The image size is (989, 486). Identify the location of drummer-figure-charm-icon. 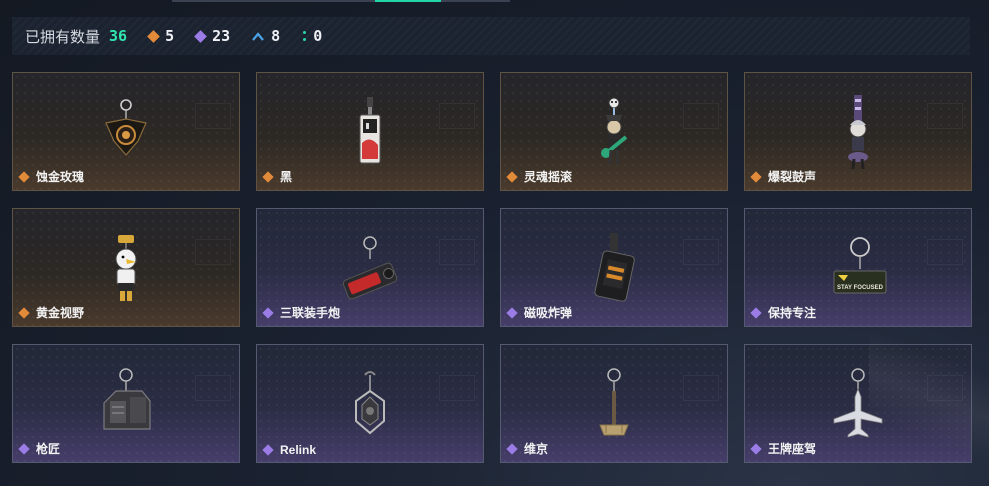
(858, 132).